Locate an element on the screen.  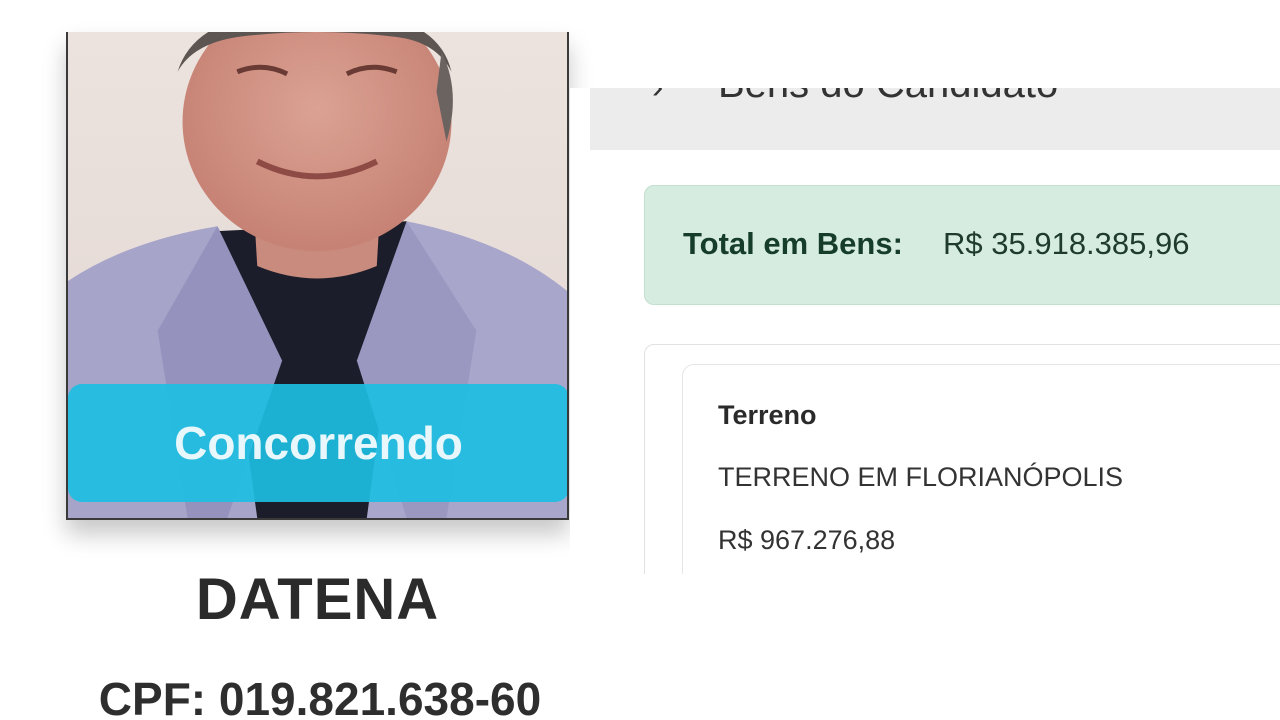
total-assets-value: R$ 35.918.385,96 is located at coordinates (1066, 243).